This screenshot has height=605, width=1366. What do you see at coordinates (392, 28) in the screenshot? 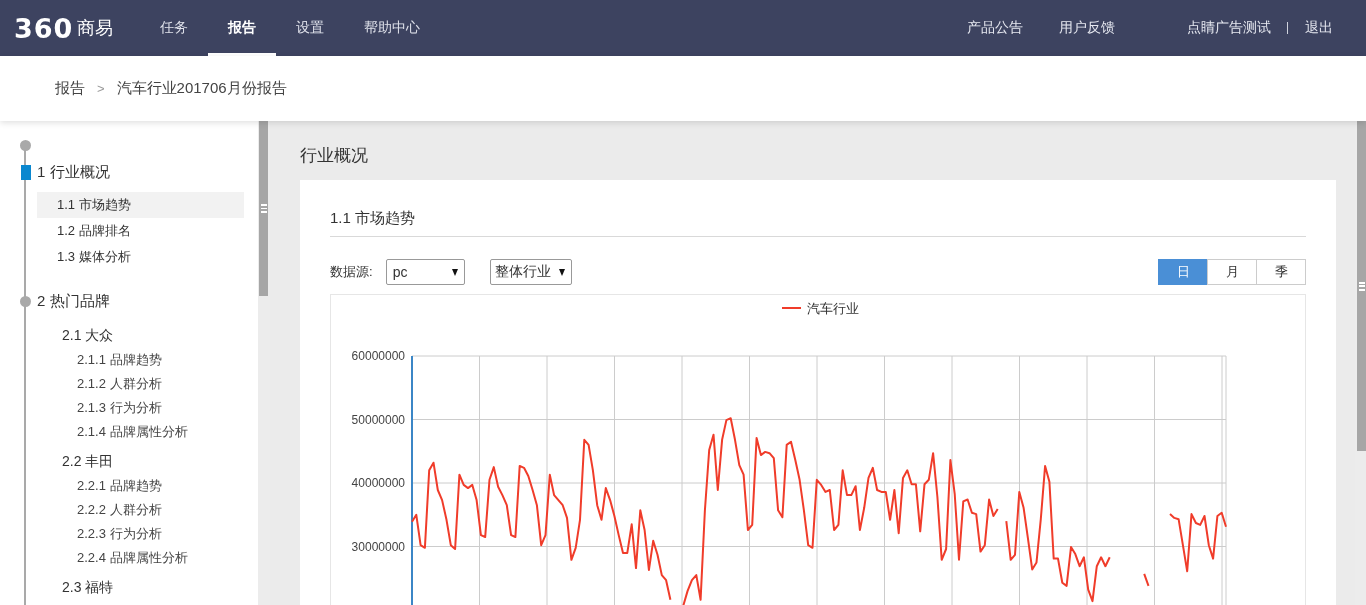
I see `nav-tab: 帮助中心` at bounding box center [392, 28].